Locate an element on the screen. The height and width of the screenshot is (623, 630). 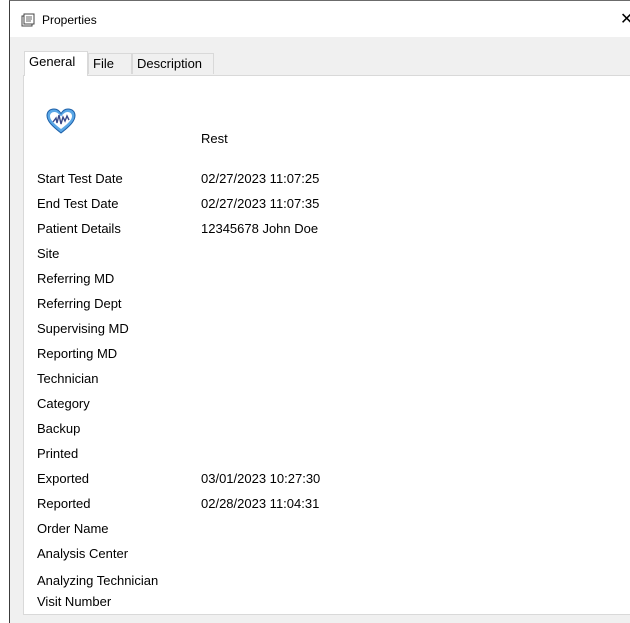
exported-value: 03/01/2023 10:27:30 is located at coordinates (261, 478).